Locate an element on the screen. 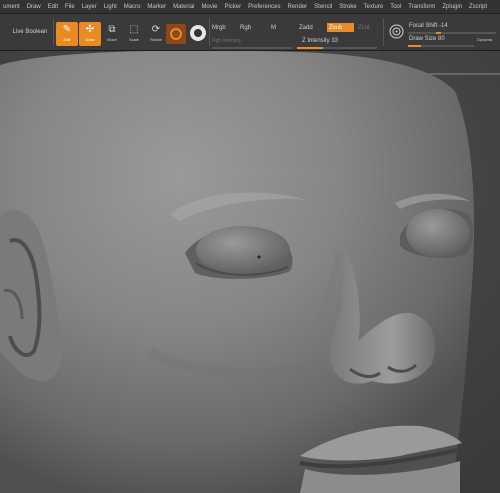  menu-item-transform: Transform is located at coordinates (422, 7).